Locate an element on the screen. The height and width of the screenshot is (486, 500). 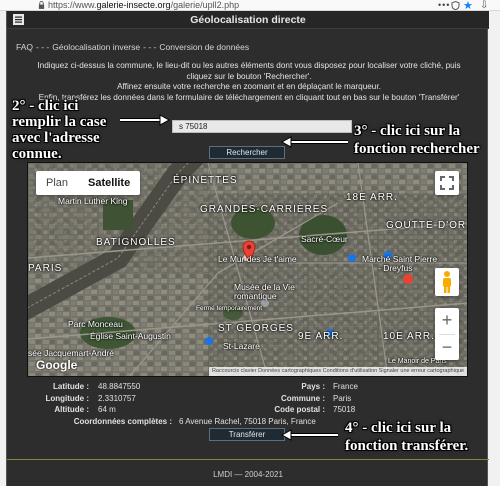
map-label: St-Lazare is located at coordinates (241, 346).